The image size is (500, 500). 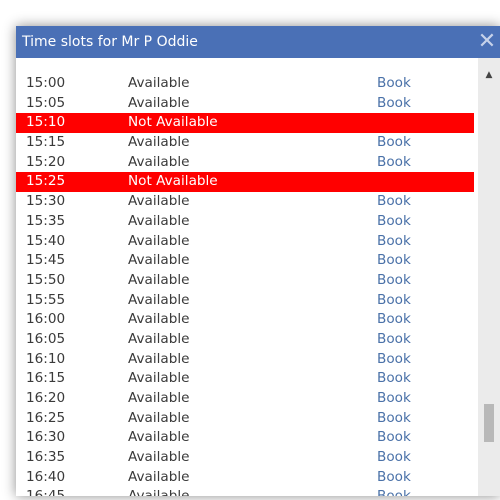 I want to click on time-slot-row: 16:30 Available Book, so click(x=245, y=438).